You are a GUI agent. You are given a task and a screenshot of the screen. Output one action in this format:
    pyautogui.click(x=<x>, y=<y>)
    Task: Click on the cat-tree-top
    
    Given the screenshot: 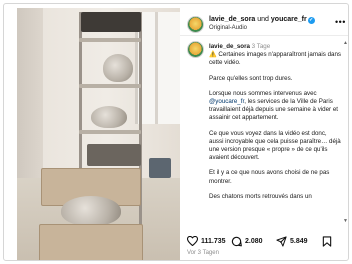 What is the action you would take?
    pyautogui.click(x=111, y=22)
    